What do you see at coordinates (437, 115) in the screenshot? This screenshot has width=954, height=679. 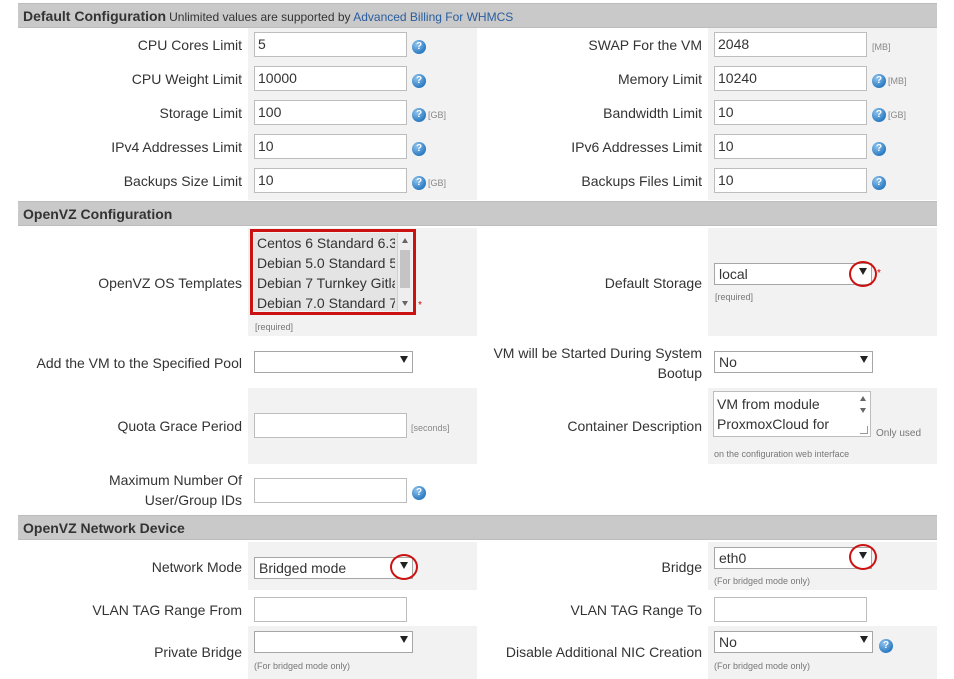 I see `storage-unit: [GB]` at bounding box center [437, 115].